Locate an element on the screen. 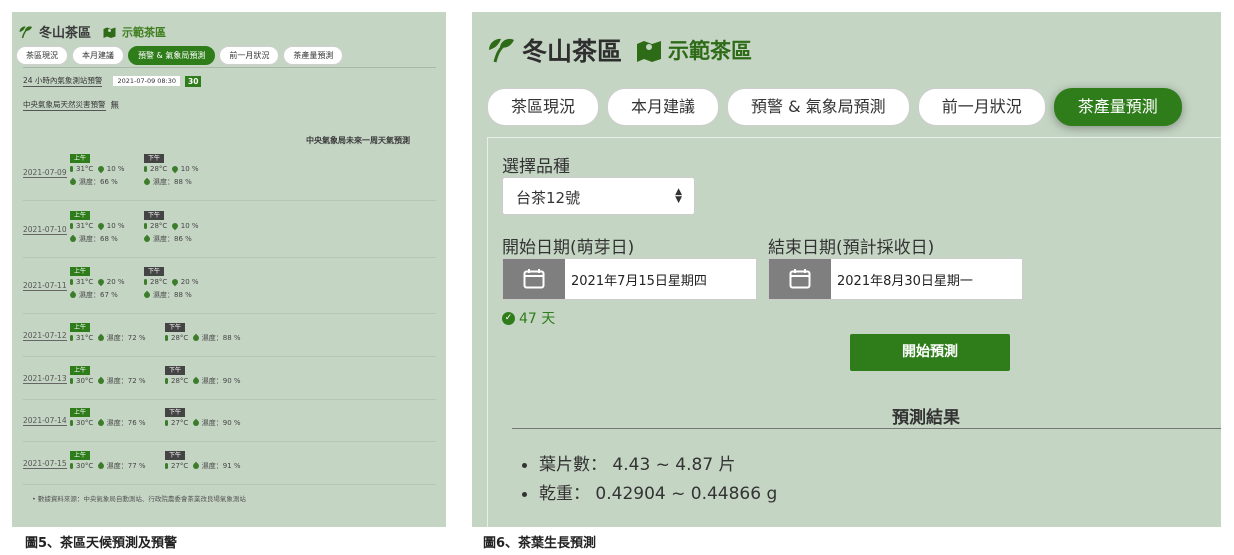 This screenshot has height=555, width=1234. forecast-am: 上午 31°C 20 % 濕度：67 % is located at coordinates (96, 284).